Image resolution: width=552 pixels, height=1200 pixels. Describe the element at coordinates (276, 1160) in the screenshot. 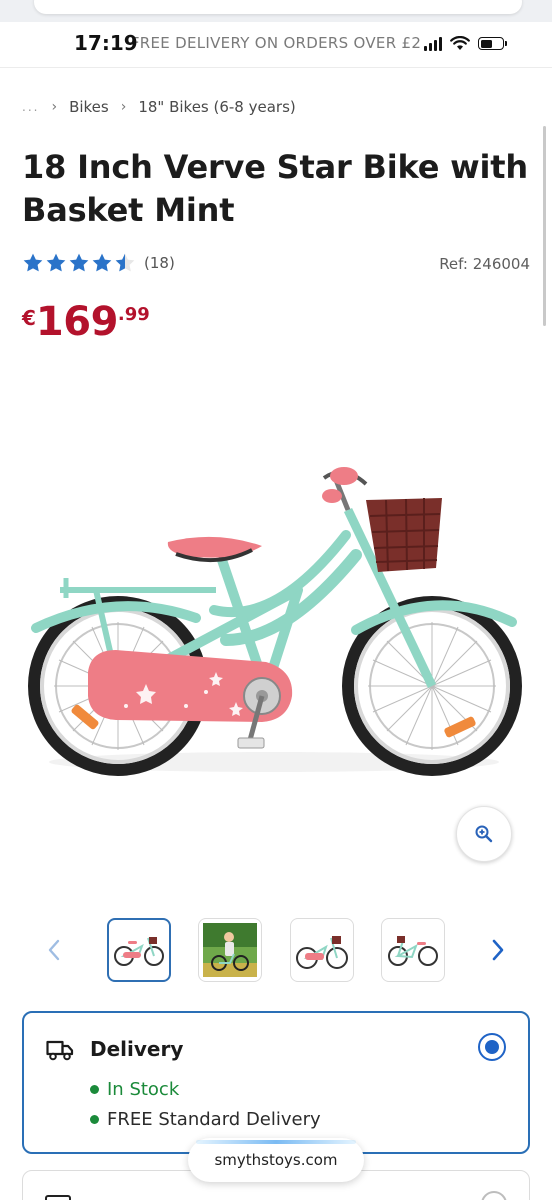

I see `browser-url-bar: smythstoys.com` at that location.